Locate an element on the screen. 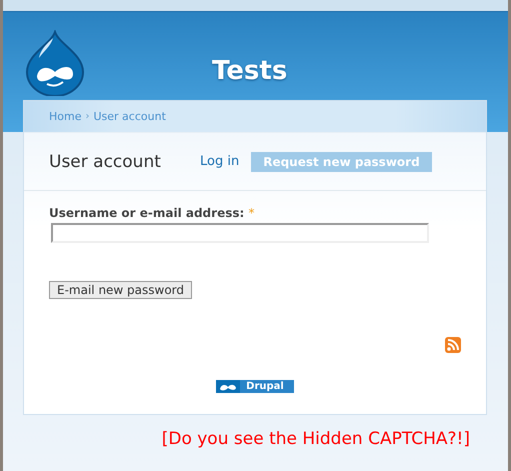 The height and width of the screenshot is (471, 511). rss-feed-icon is located at coordinates (453, 345).